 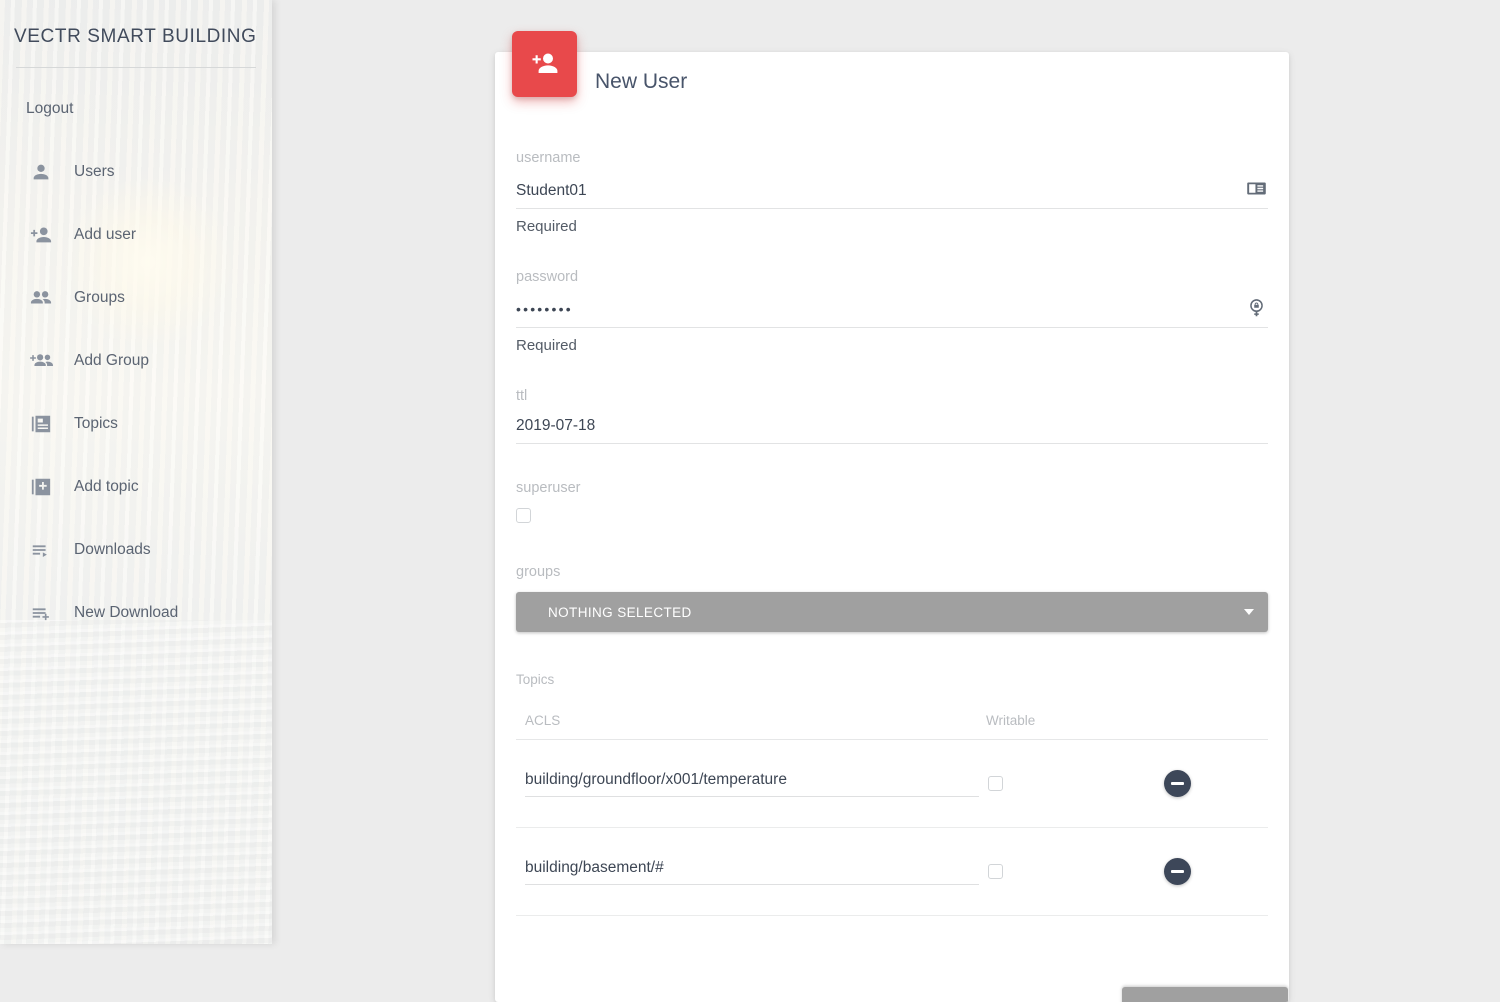 What do you see at coordinates (551, 190) in the screenshot?
I see `username-value: Student01` at bounding box center [551, 190].